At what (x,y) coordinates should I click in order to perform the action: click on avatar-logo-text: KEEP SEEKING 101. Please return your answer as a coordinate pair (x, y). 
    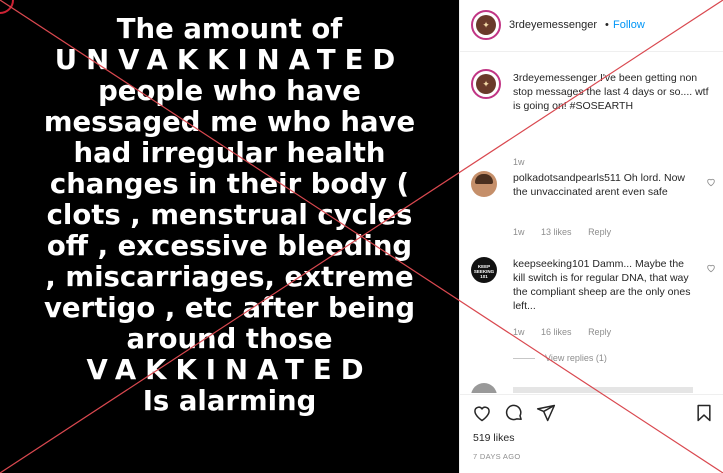
    Looking at the image, I should click on (484, 271).